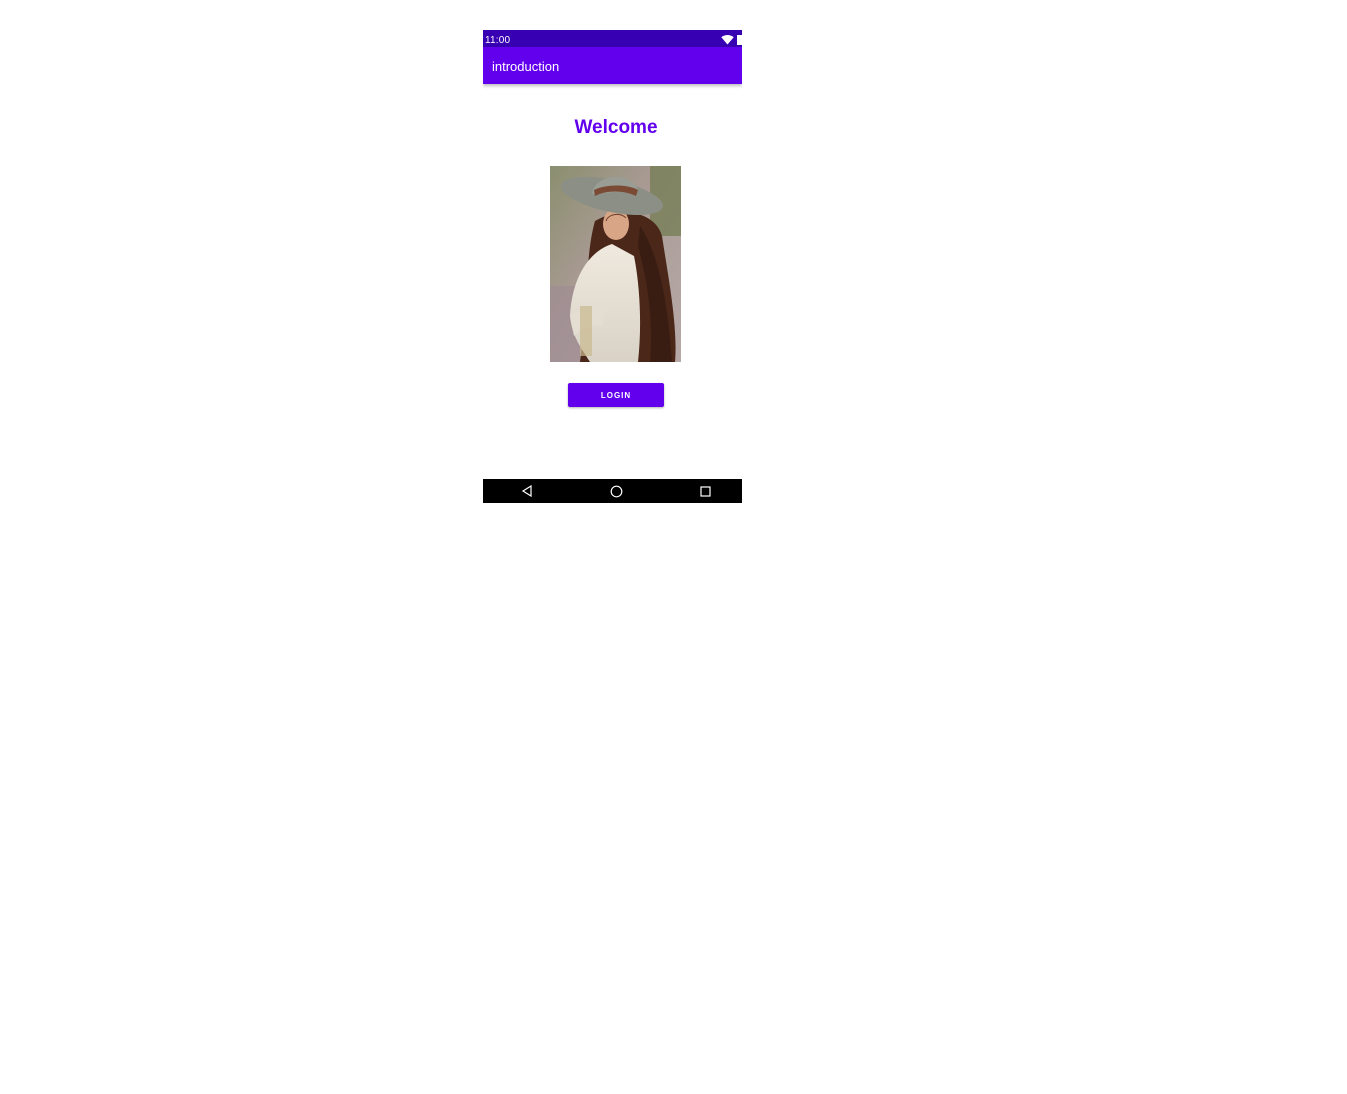 The height and width of the screenshot is (1094, 1347). Describe the element at coordinates (727, 39) in the screenshot. I see `wifi-icon` at that location.